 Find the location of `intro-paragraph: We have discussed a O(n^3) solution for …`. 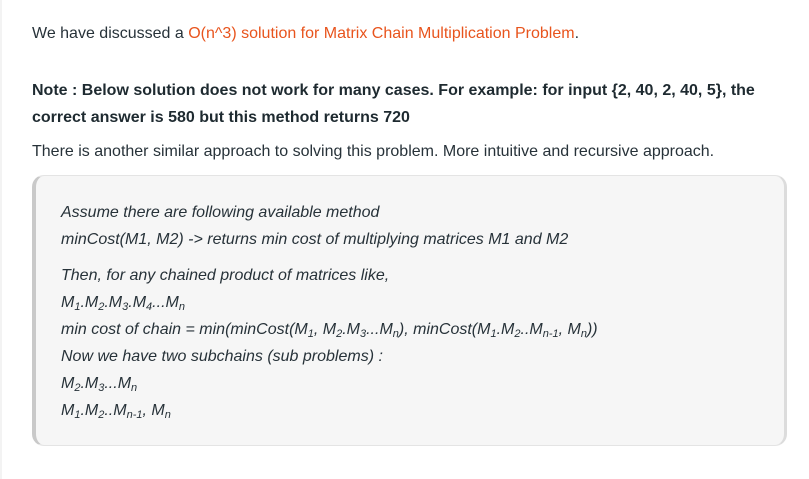

intro-paragraph: We have discussed a O(n^3) solution for … is located at coordinates (305, 34).